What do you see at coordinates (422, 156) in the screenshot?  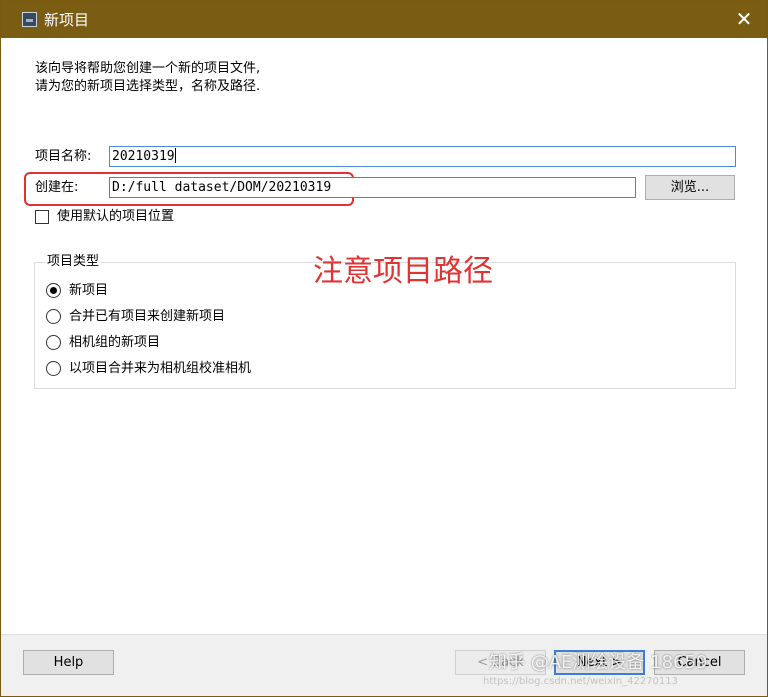 I see `project-name-input: 20210319` at bounding box center [422, 156].